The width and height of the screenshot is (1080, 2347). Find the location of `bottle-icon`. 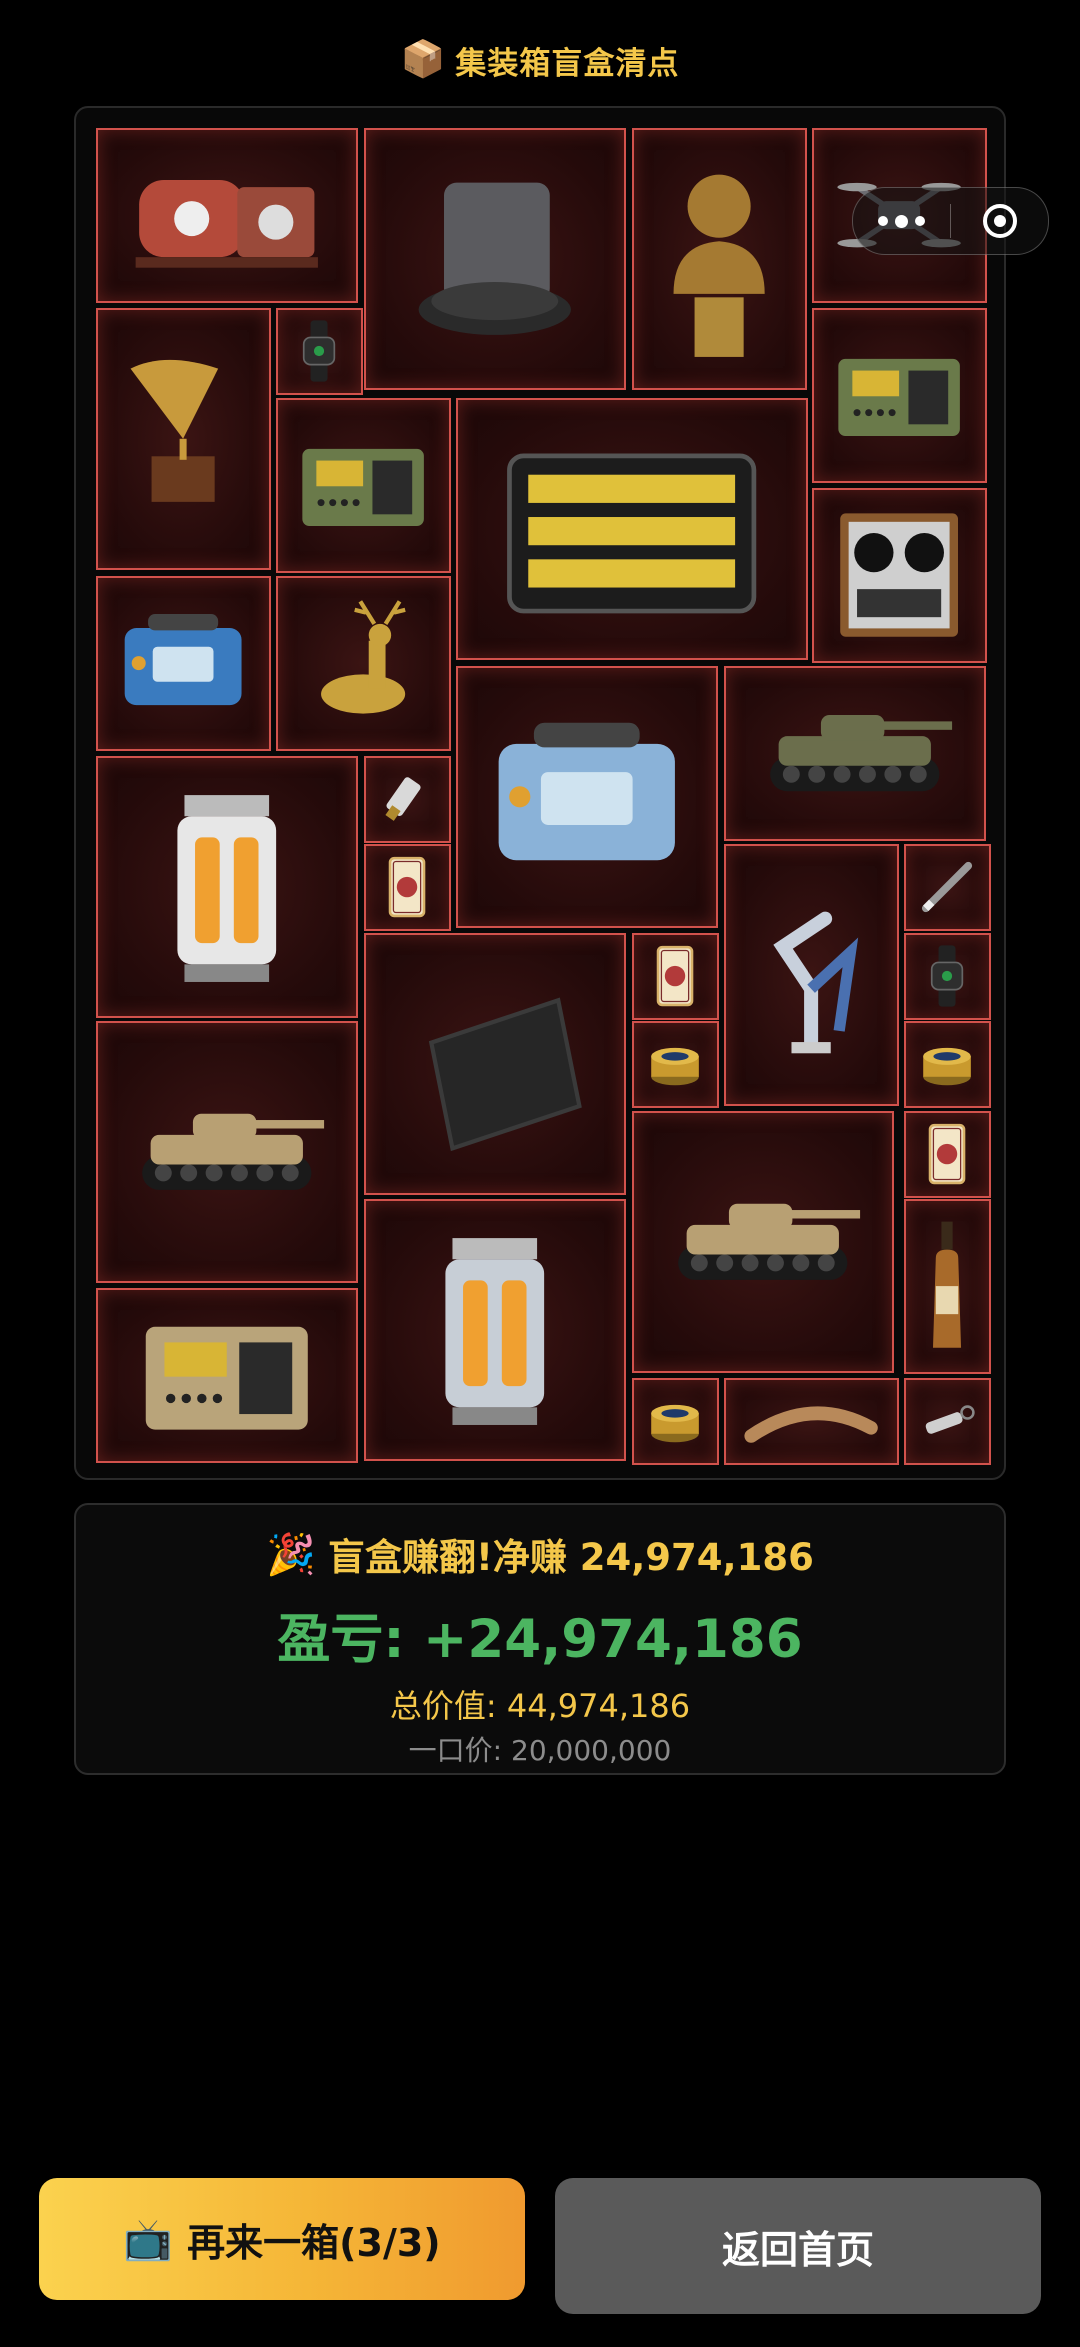

bottle-icon is located at coordinates (947, 1286).